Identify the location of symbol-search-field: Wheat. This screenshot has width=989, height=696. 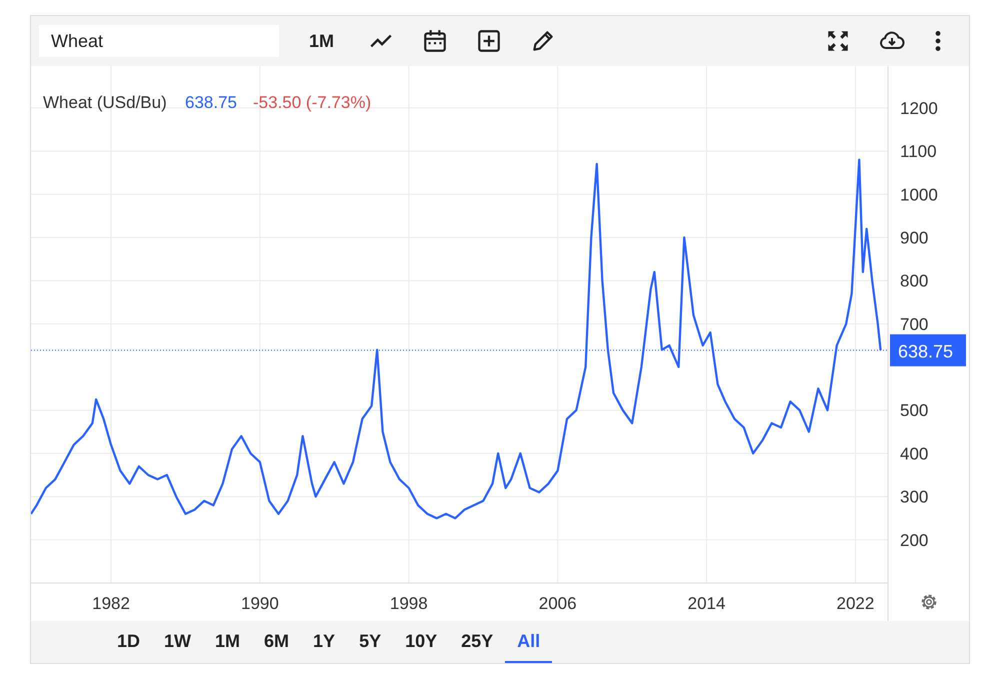
(159, 41).